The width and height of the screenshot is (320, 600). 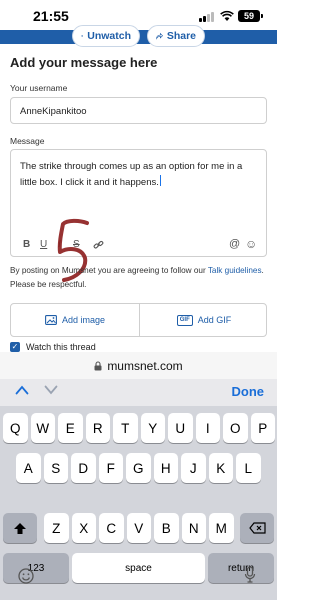 What do you see at coordinates (61, 347) in the screenshot?
I see `watch-thread-label: Watch this thread` at bounding box center [61, 347].